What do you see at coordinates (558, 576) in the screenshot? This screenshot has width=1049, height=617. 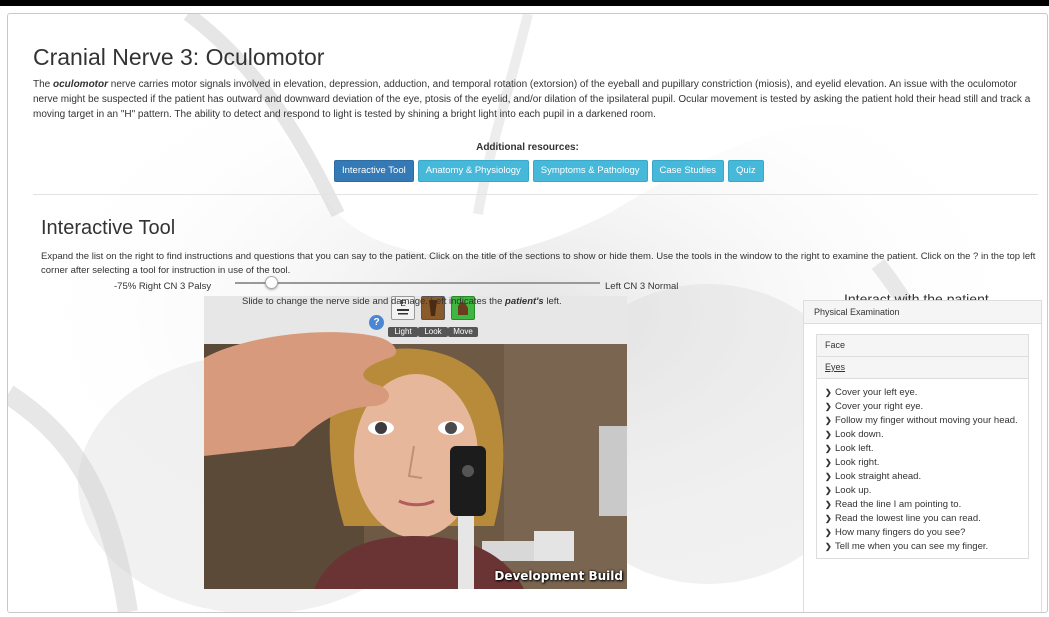 I see `development-build-watermark: Development Build` at bounding box center [558, 576].